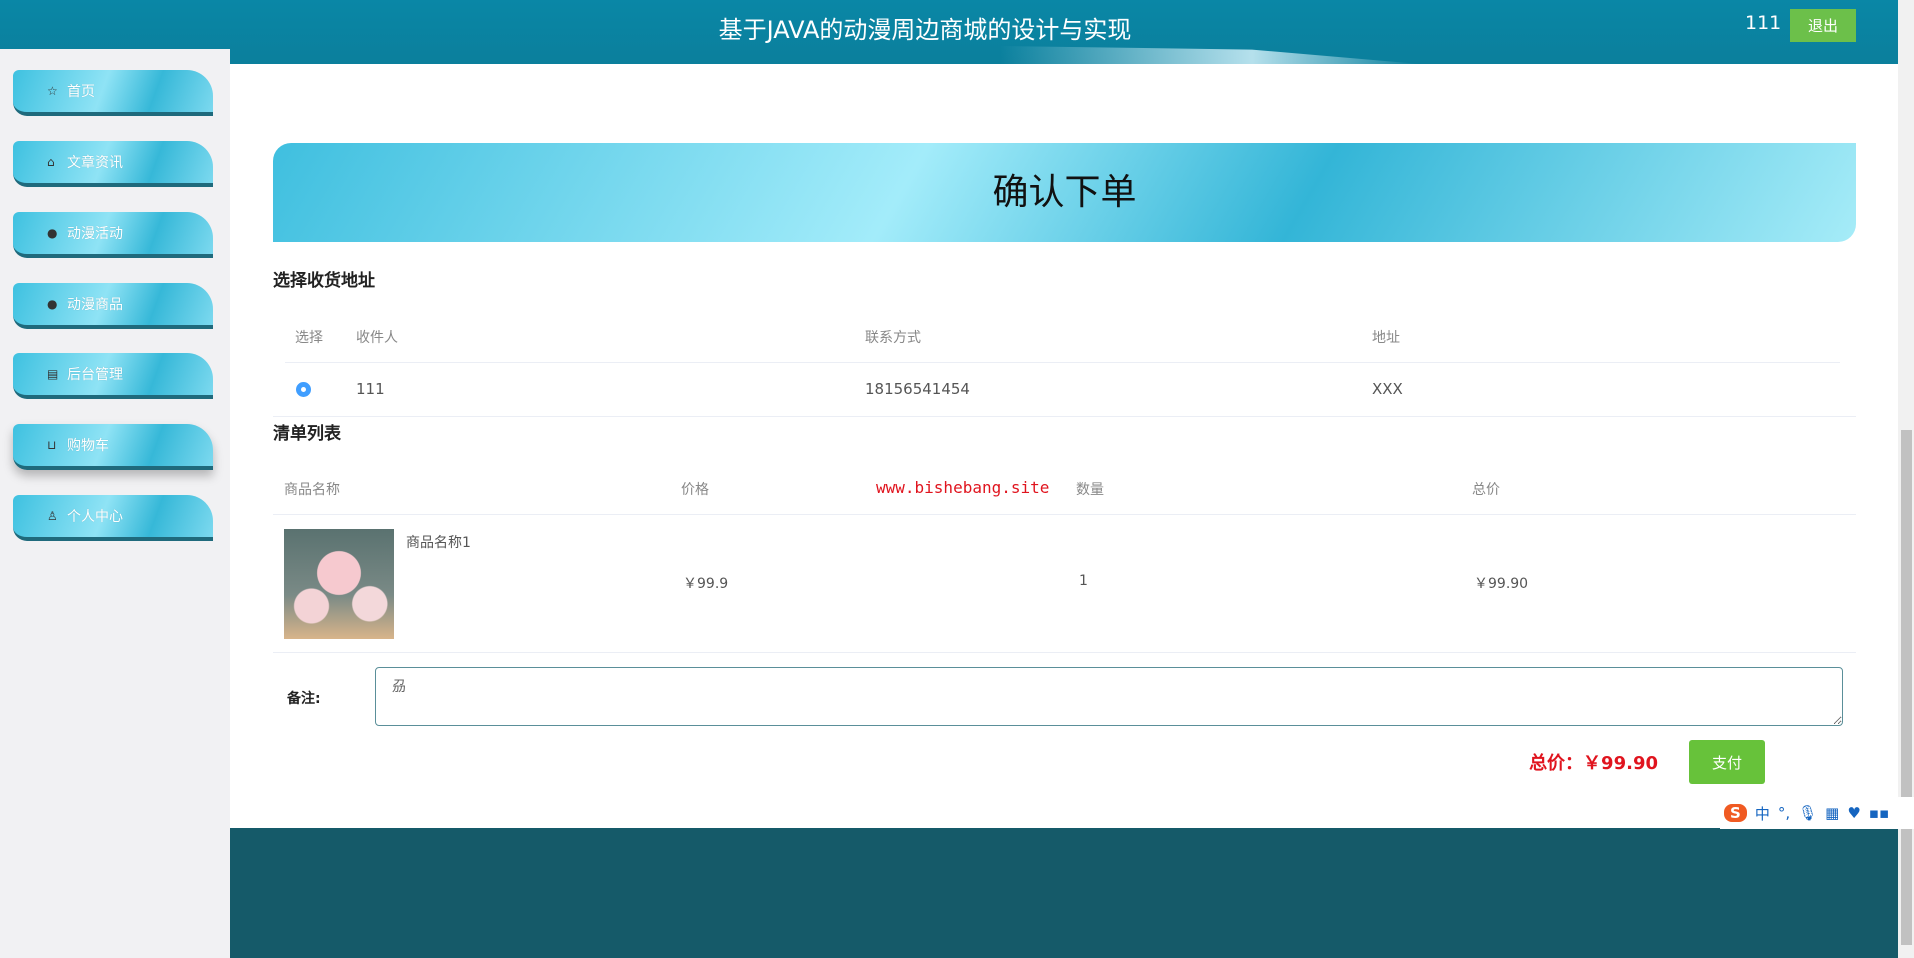 The height and width of the screenshot is (958, 1914). I want to click on product-price: ￥99.9, so click(706, 584).